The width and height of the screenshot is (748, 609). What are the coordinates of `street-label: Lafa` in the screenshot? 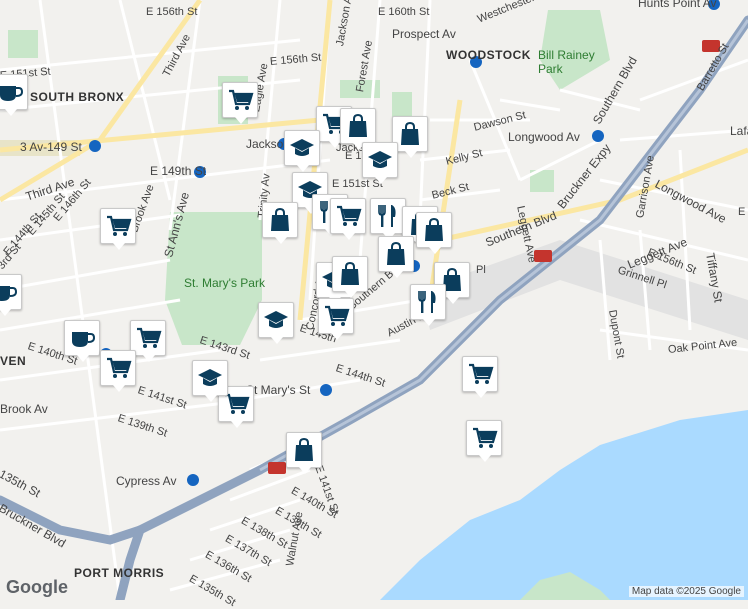 It's located at (739, 131).